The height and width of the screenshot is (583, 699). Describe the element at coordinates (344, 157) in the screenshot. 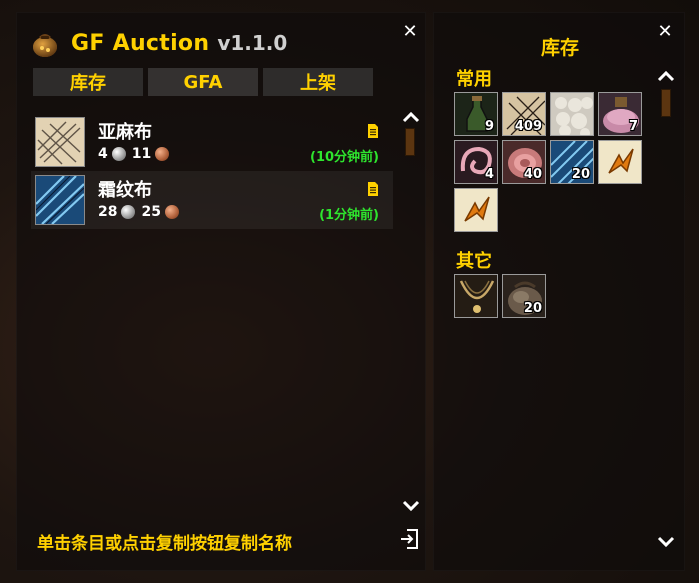

I see `updated-time: (10分钟前)` at that location.